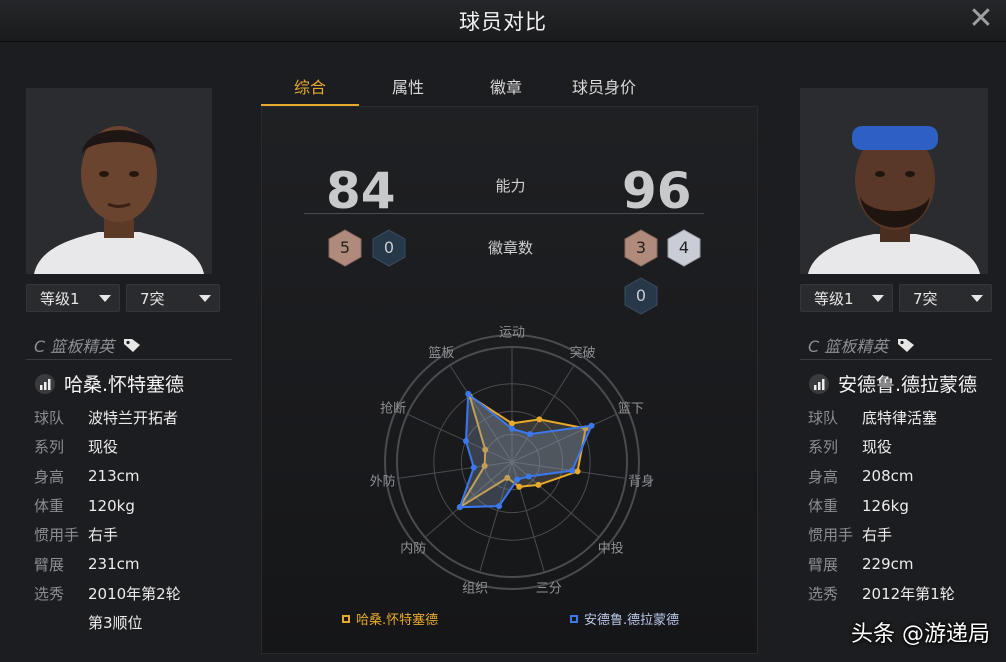 The width and height of the screenshot is (1006, 662). Describe the element at coordinates (549, 587) in the screenshot. I see `radar-axis-label: 三分` at that location.